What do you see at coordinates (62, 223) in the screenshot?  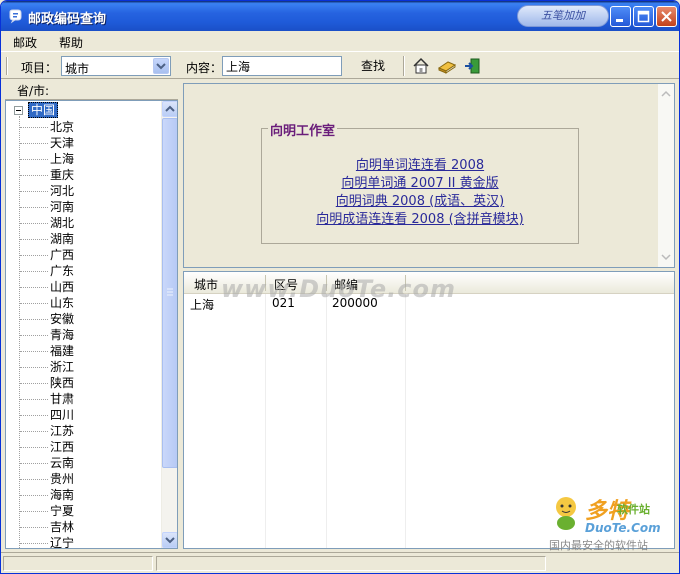 I see `tree-item: 湖北` at bounding box center [62, 223].